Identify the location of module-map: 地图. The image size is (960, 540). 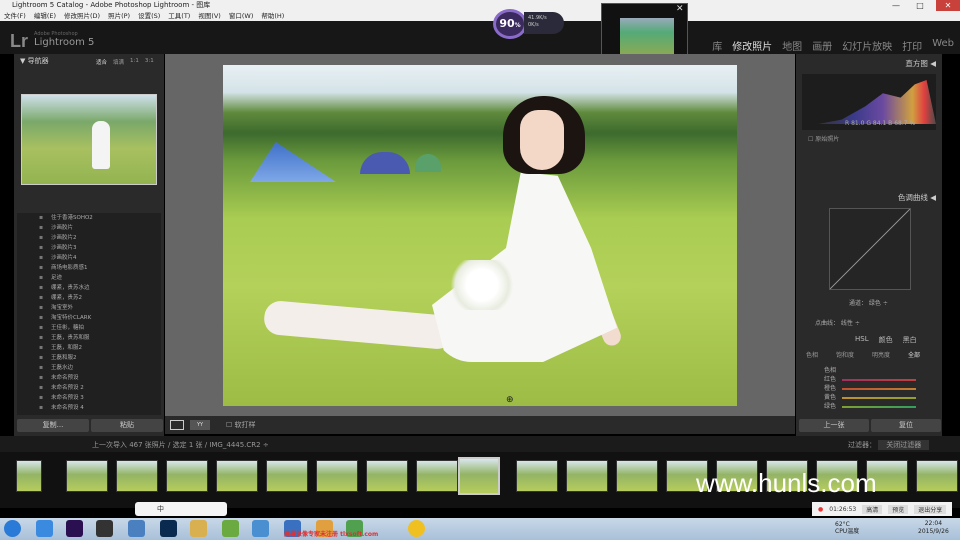
(792, 45).